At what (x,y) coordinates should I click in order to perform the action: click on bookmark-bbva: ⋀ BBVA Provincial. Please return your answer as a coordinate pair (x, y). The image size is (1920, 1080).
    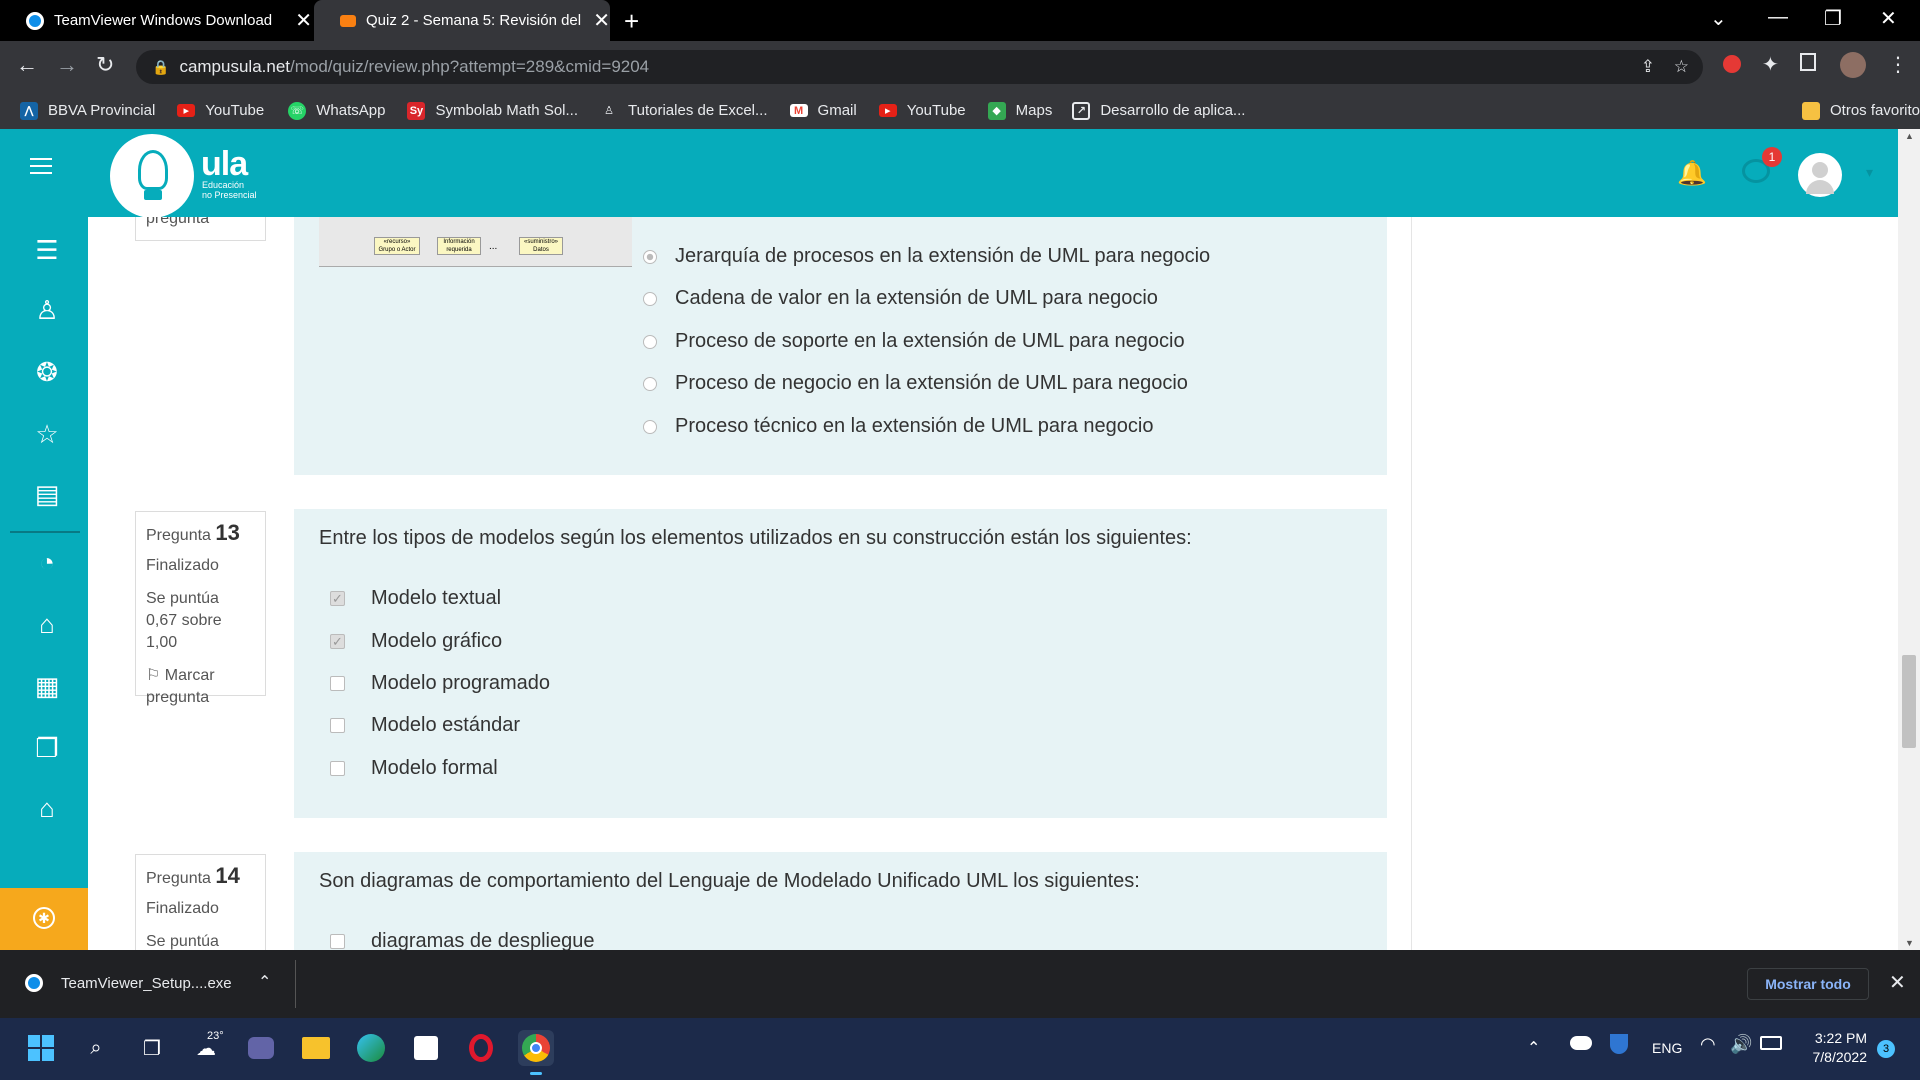
    Looking at the image, I should click on (87, 110).